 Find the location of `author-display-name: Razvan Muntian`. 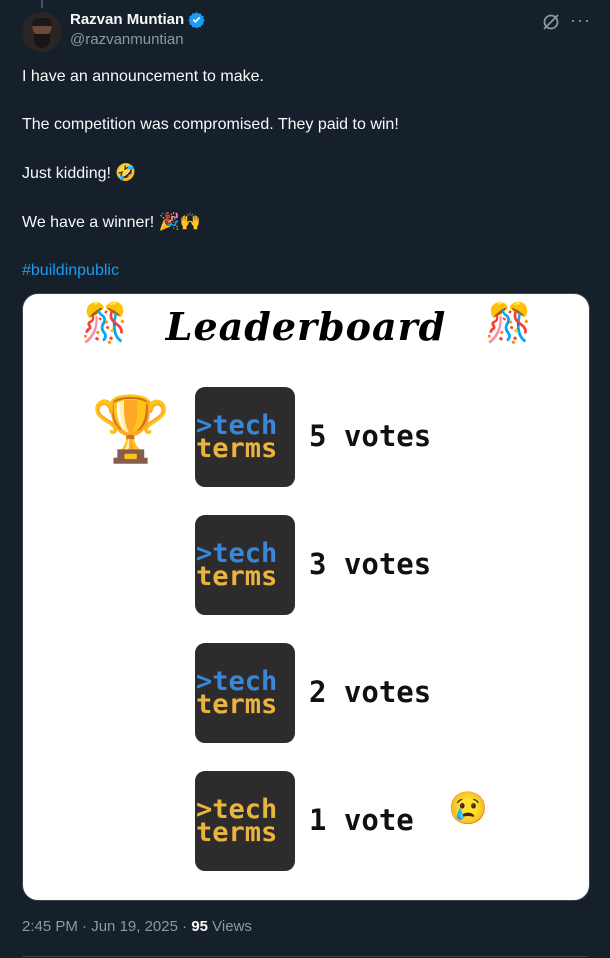

author-display-name: Razvan Muntian is located at coordinates (127, 19).